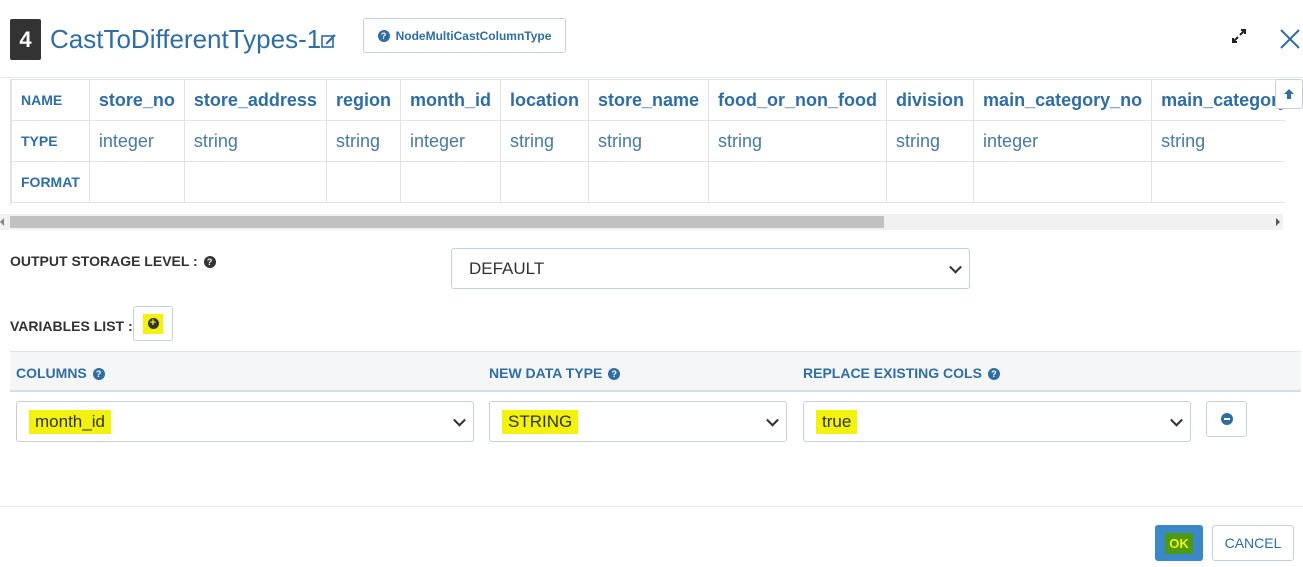 This screenshot has height=567, width=1303. Describe the element at coordinates (798, 100) in the screenshot. I see `column-name-cell: food_or_non_food` at that location.